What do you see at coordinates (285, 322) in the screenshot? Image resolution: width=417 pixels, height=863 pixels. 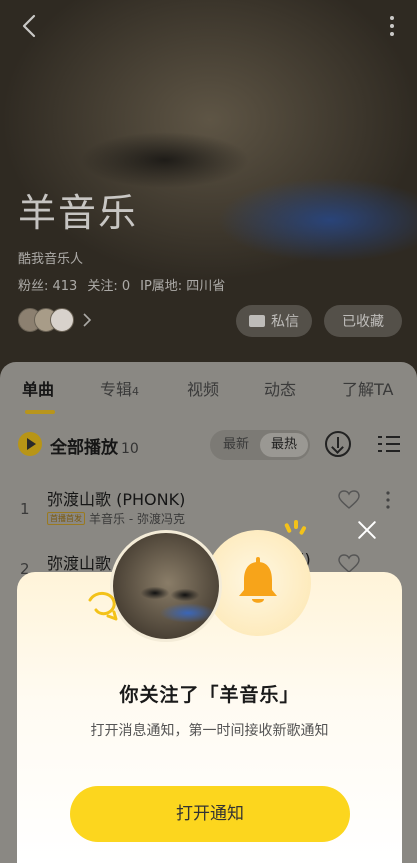 I see `message-label: 私信` at bounding box center [285, 322].